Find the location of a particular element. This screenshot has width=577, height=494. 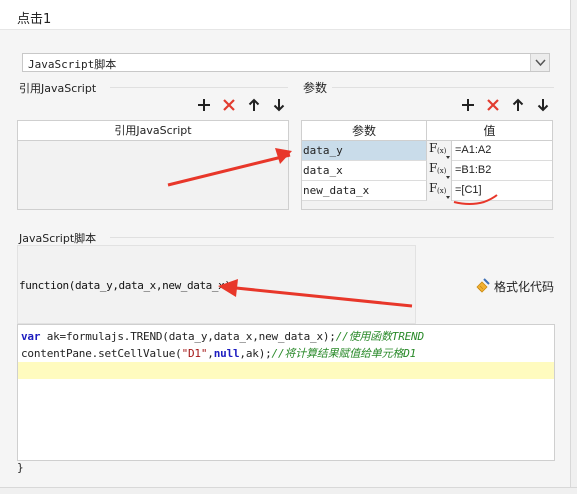

params-add-button is located at coordinates (468, 105).